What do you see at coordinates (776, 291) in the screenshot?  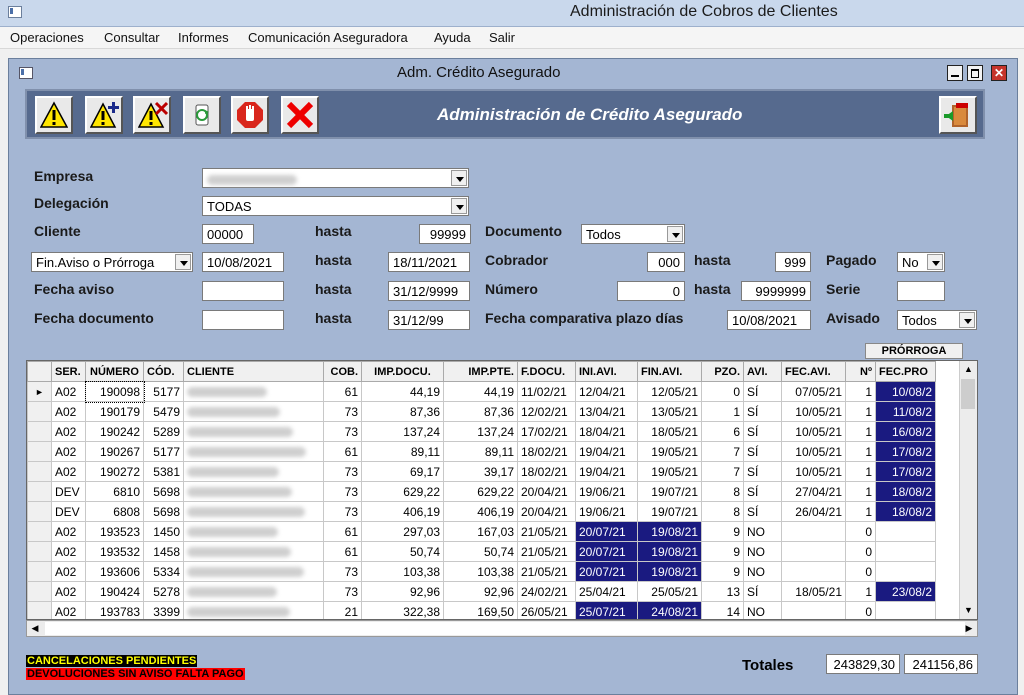 I see `numero-to-input: 9999999` at bounding box center [776, 291].